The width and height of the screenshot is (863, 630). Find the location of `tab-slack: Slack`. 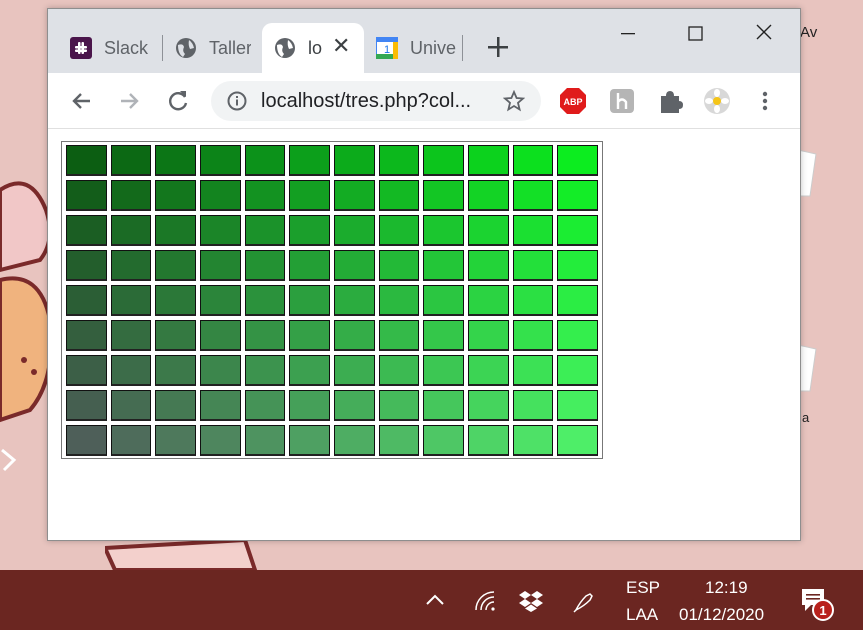

tab-slack: Slack is located at coordinates (110, 48).